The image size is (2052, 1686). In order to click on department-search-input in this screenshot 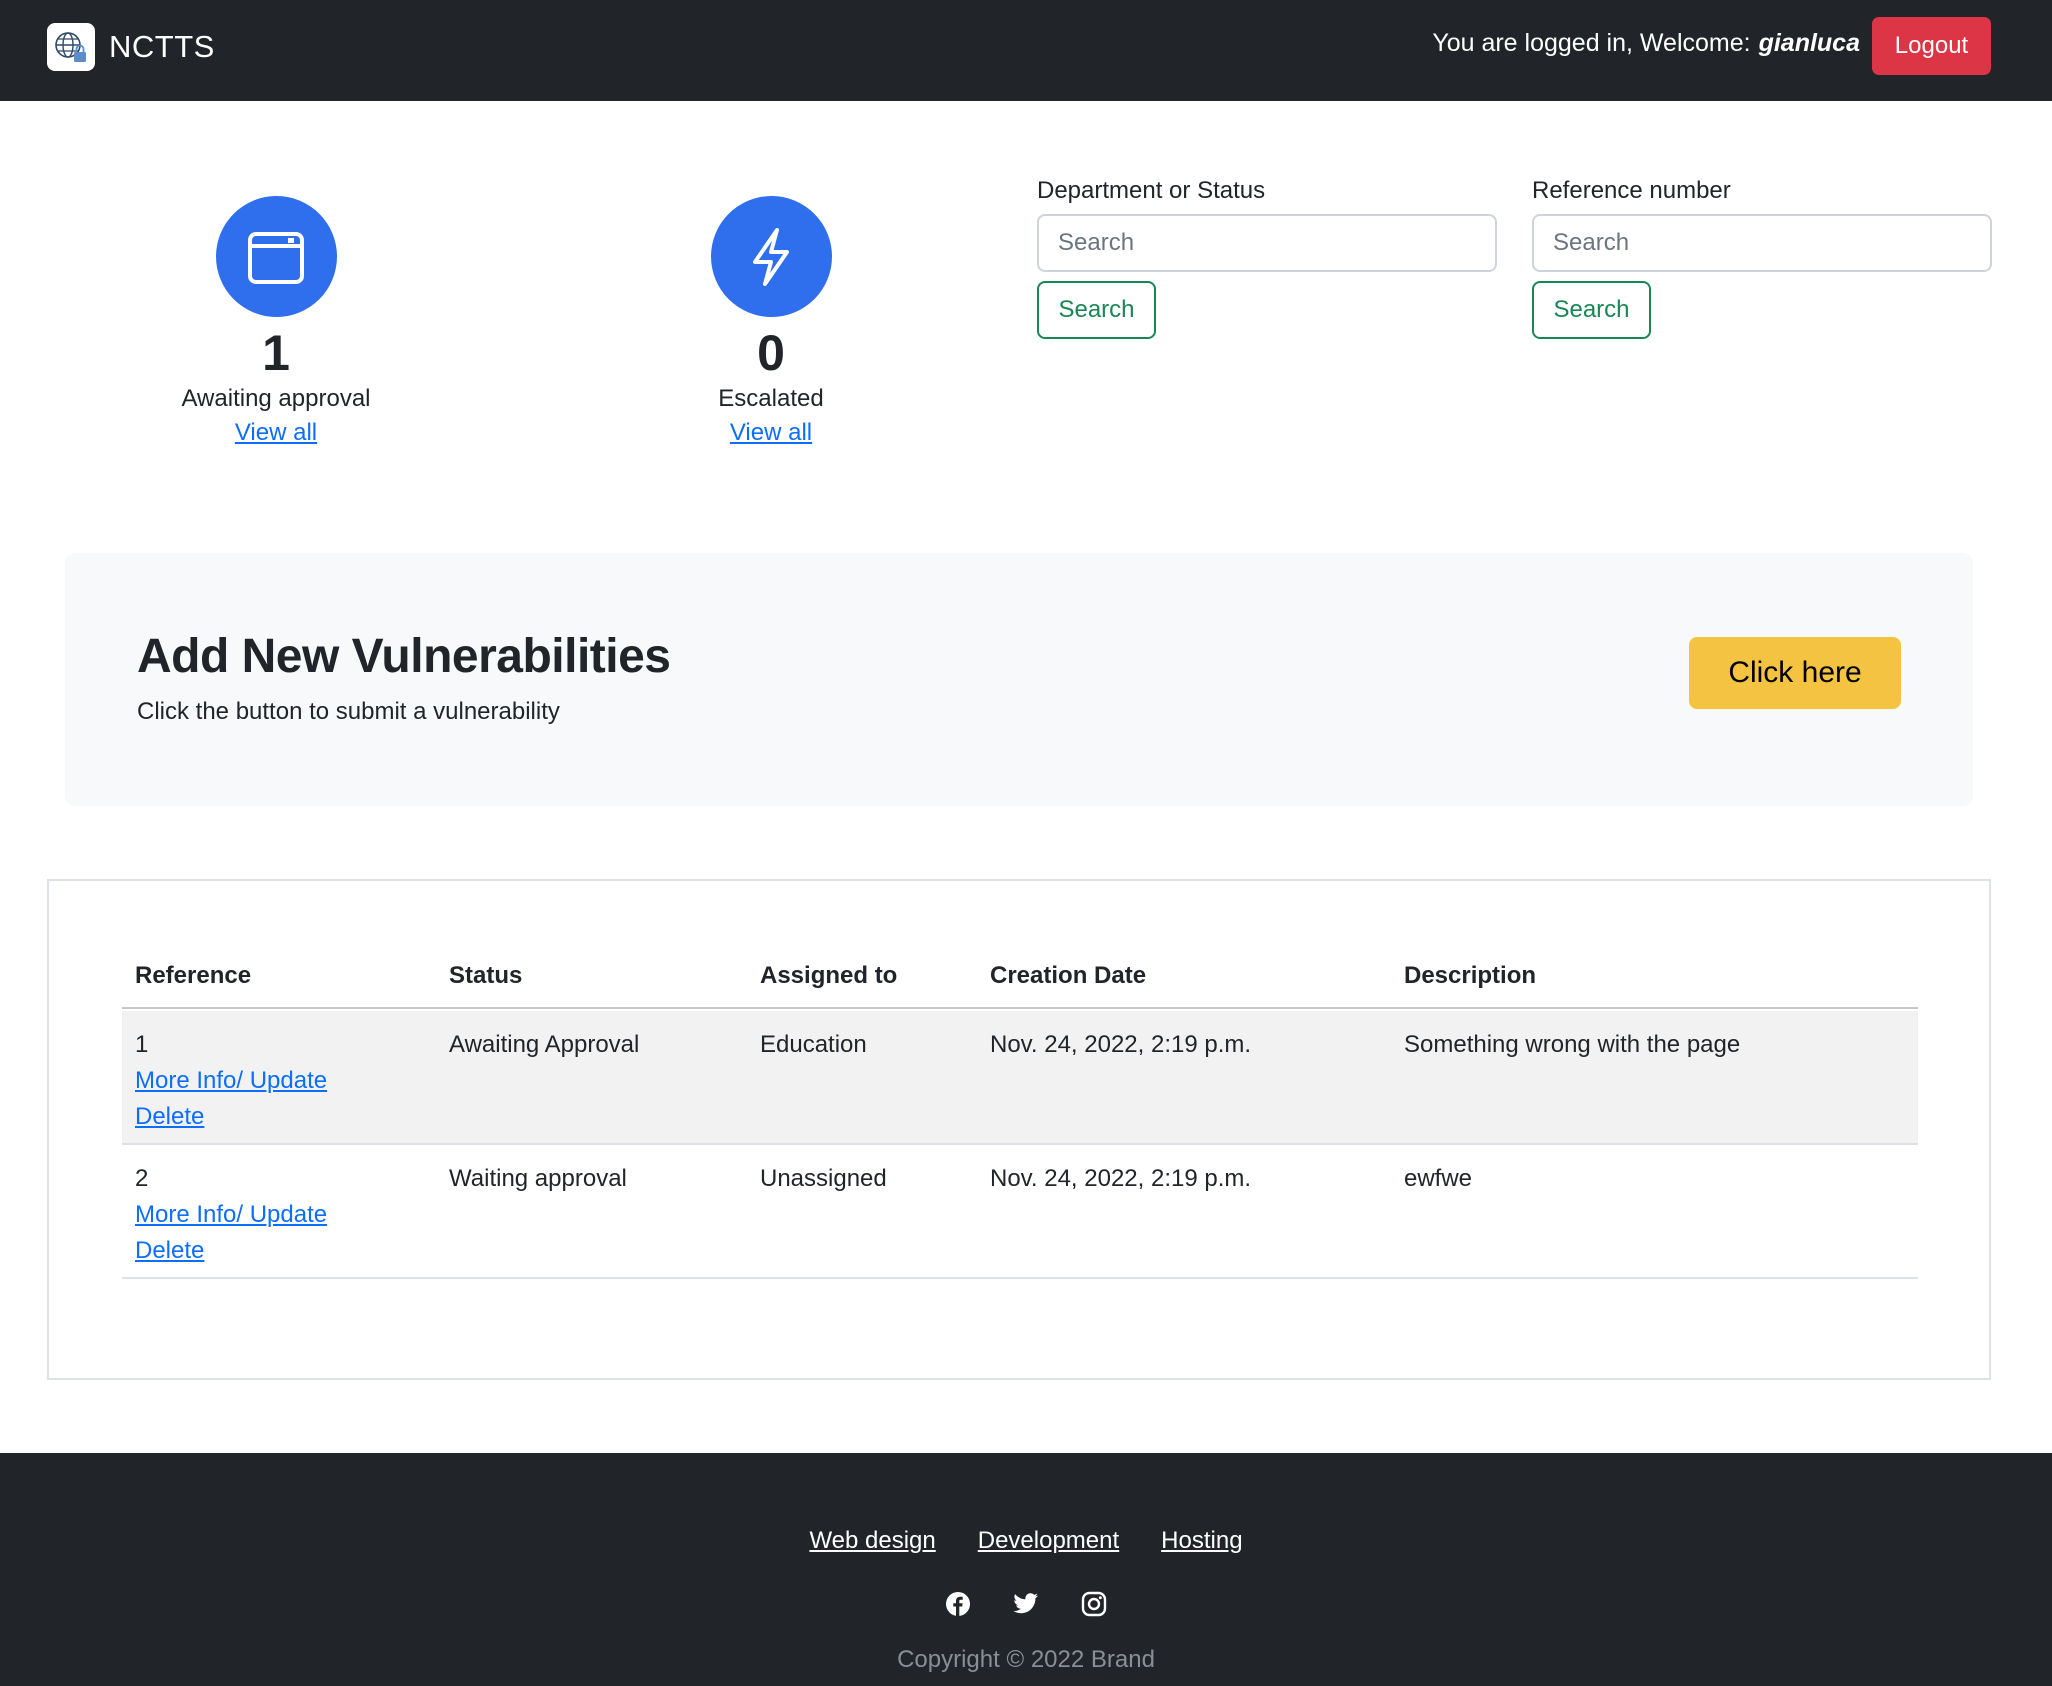, I will do `click(1267, 243)`.